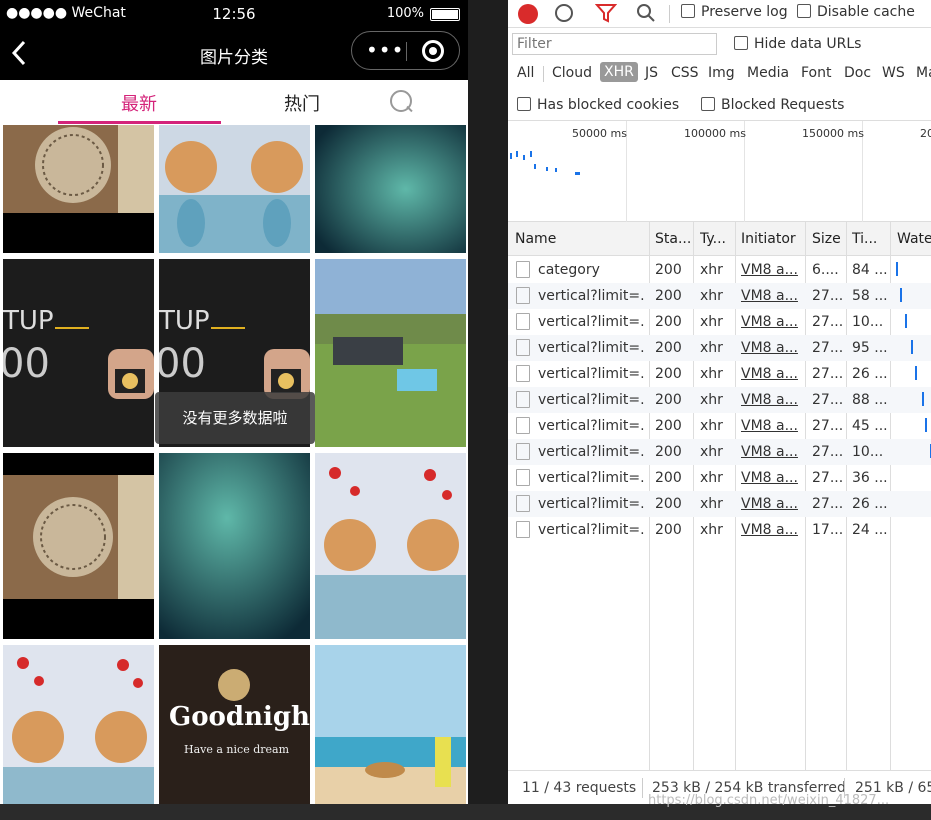 The image size is (931, 820). What do you see at coordinates (768, 73) in the screenshot?
I see `type-filter-media: Media` at bounding box center [768, 73].